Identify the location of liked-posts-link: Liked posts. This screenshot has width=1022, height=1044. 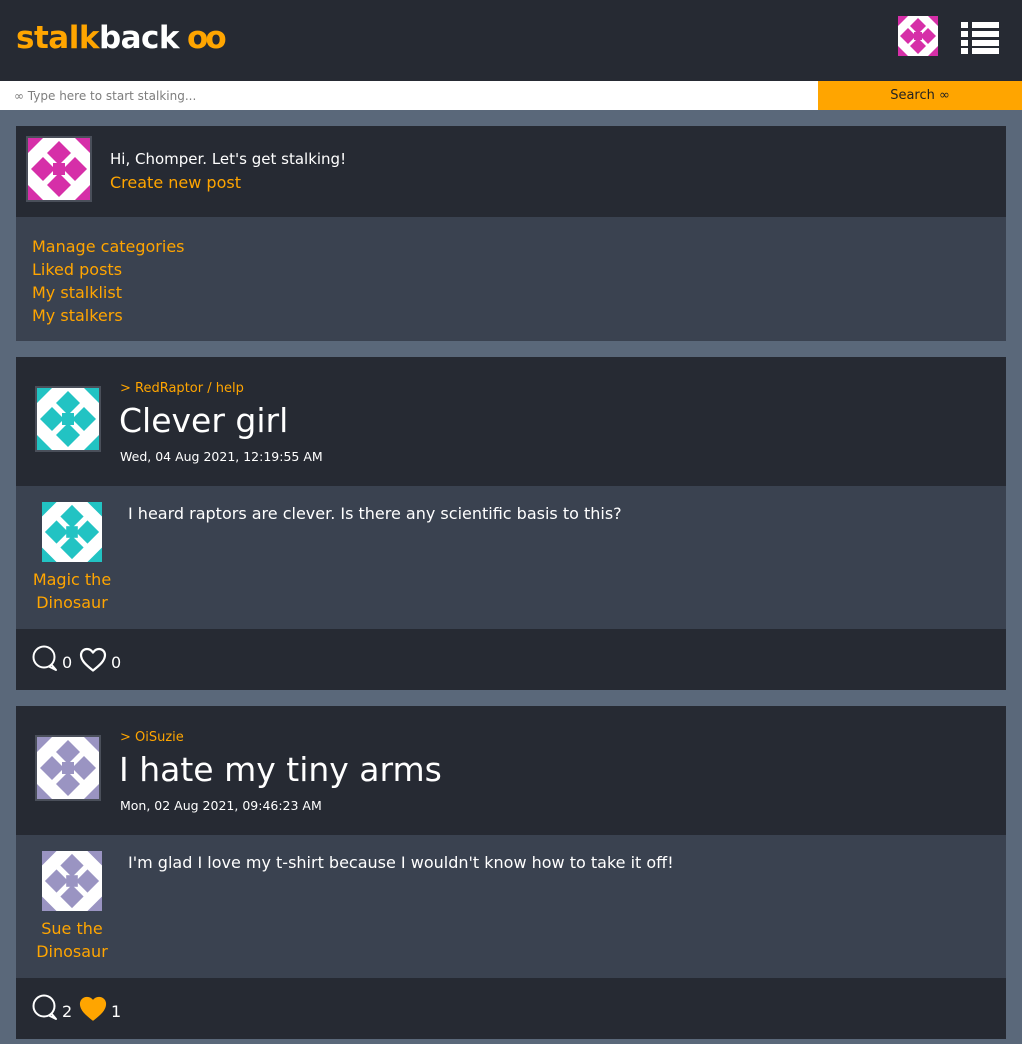
(519, 269).